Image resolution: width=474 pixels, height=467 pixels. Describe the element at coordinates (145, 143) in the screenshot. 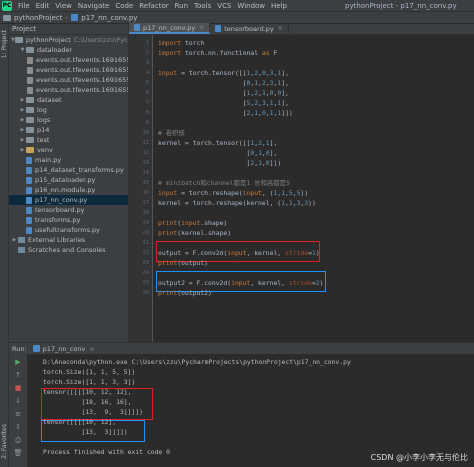

I see `line-number: 11` at that location.